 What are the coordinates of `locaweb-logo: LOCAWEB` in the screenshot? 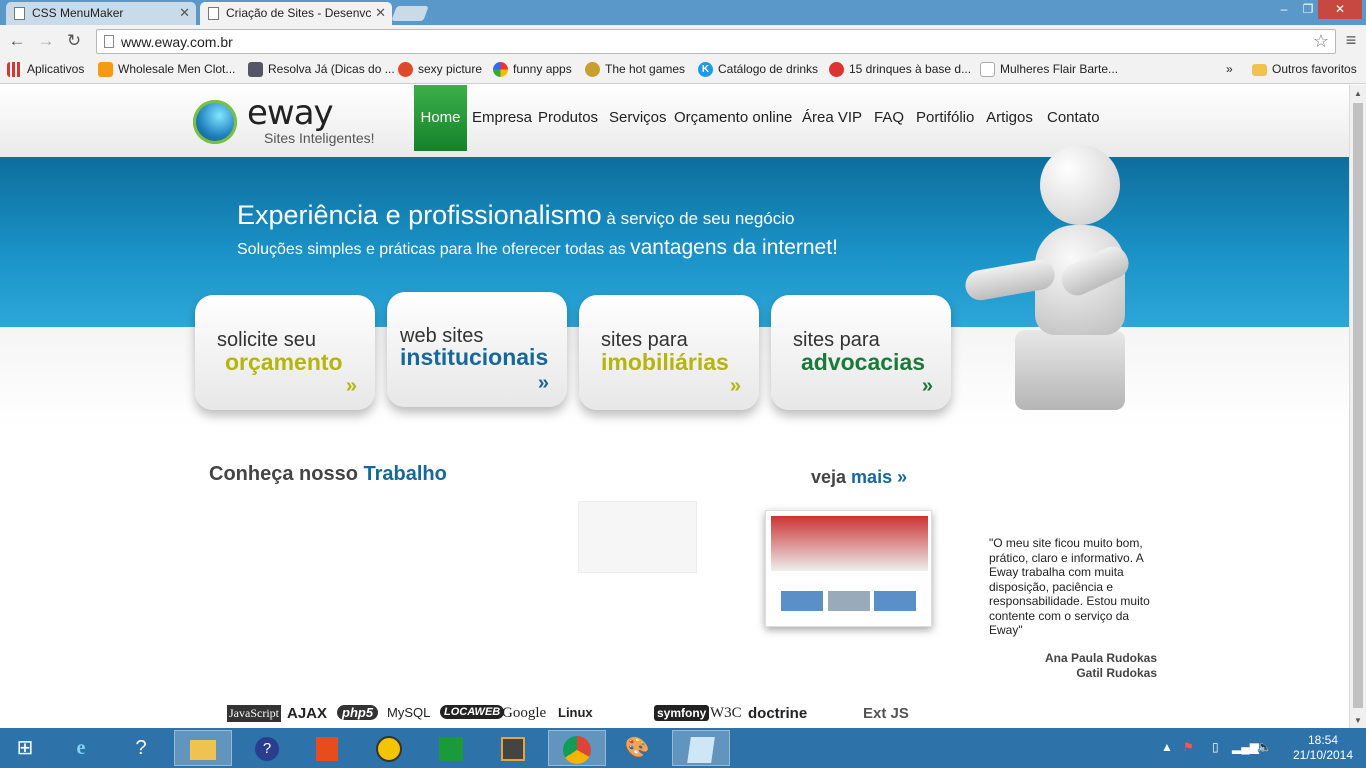 It's located at (472, 712).